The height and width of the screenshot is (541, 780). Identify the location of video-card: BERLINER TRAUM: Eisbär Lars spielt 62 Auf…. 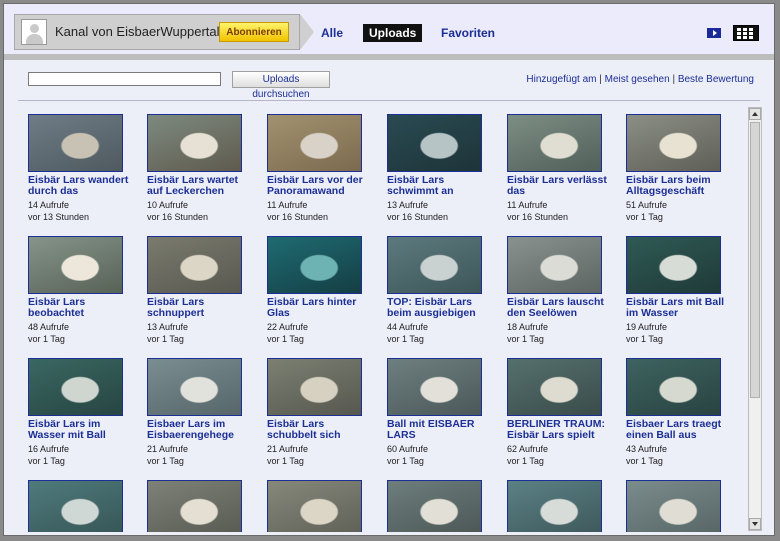
(559, 412).